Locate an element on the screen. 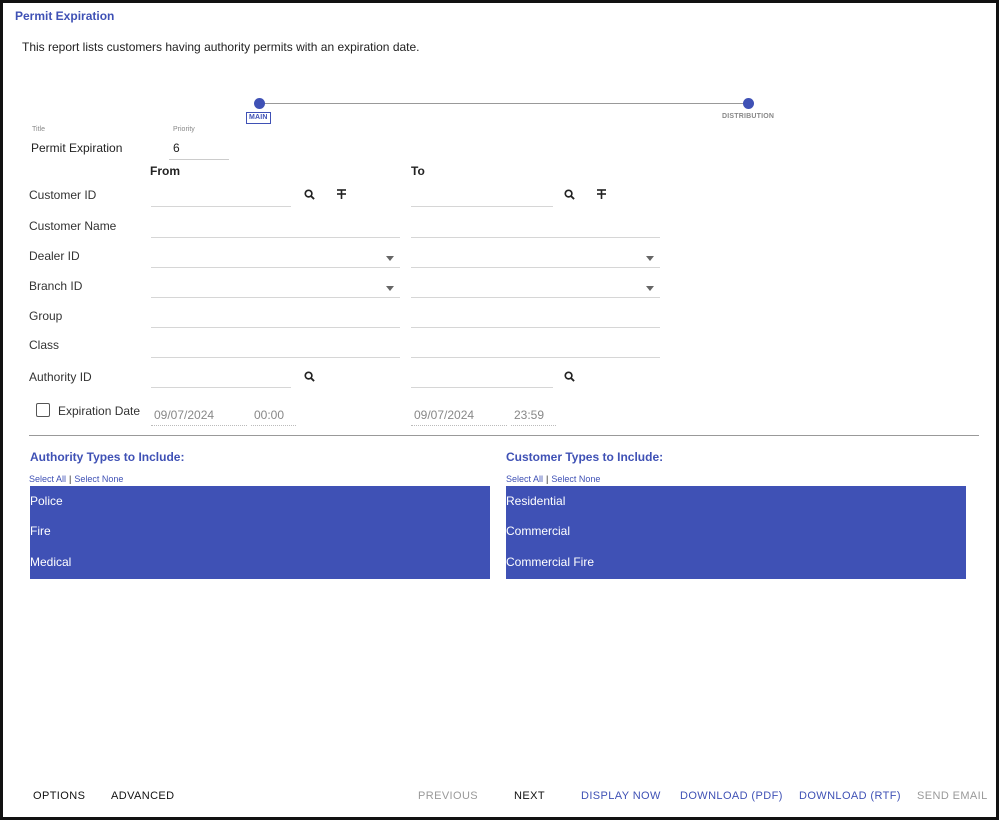 The height and width of the screenshot is (820, 999). to-date-input: 09/07/2024 is located at coordinates (444, 415).